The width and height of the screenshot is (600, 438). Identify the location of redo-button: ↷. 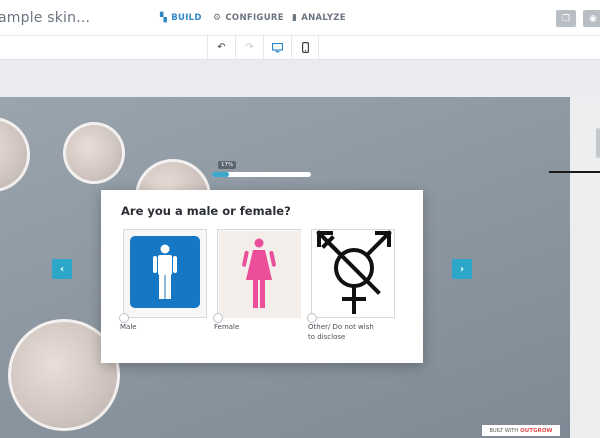
(249, 47).